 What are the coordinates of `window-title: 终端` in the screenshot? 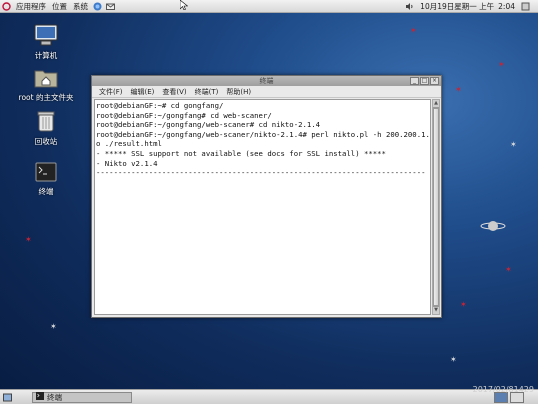 It's located at (266, 81).